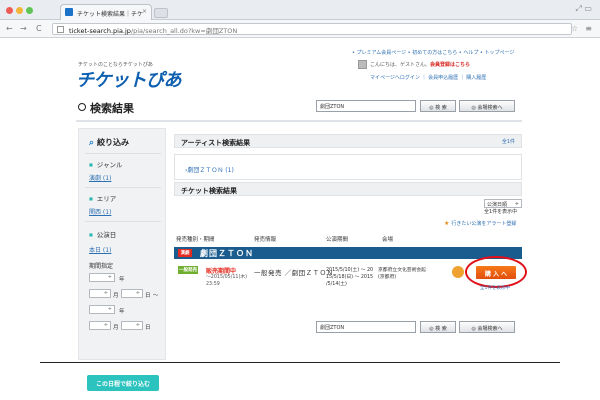 The height and width of the screenshot is (400, 600). What do you see at coordinates (337, 240) in the screenshot?
I see `col-period: 公演期間` at bounding box center [337, 240].